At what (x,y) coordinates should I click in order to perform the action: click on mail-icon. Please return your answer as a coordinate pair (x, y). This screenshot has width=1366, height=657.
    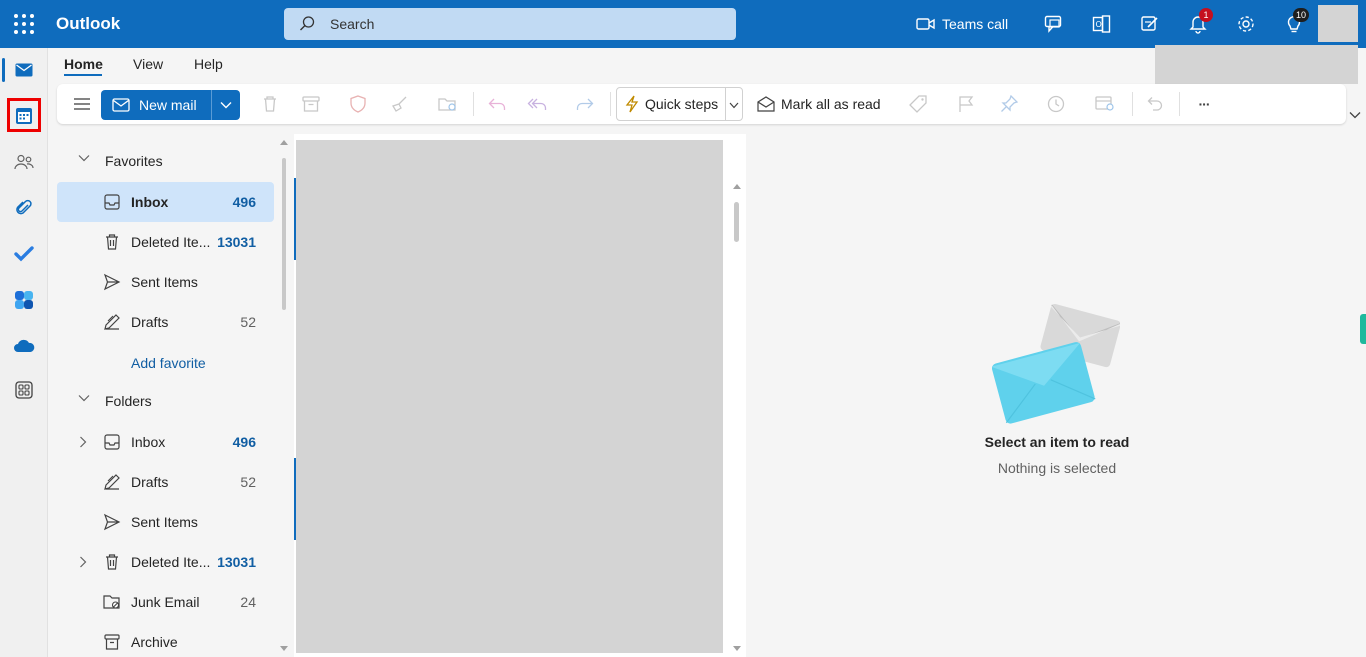
    Looking at the image, I should click on (24, 70).